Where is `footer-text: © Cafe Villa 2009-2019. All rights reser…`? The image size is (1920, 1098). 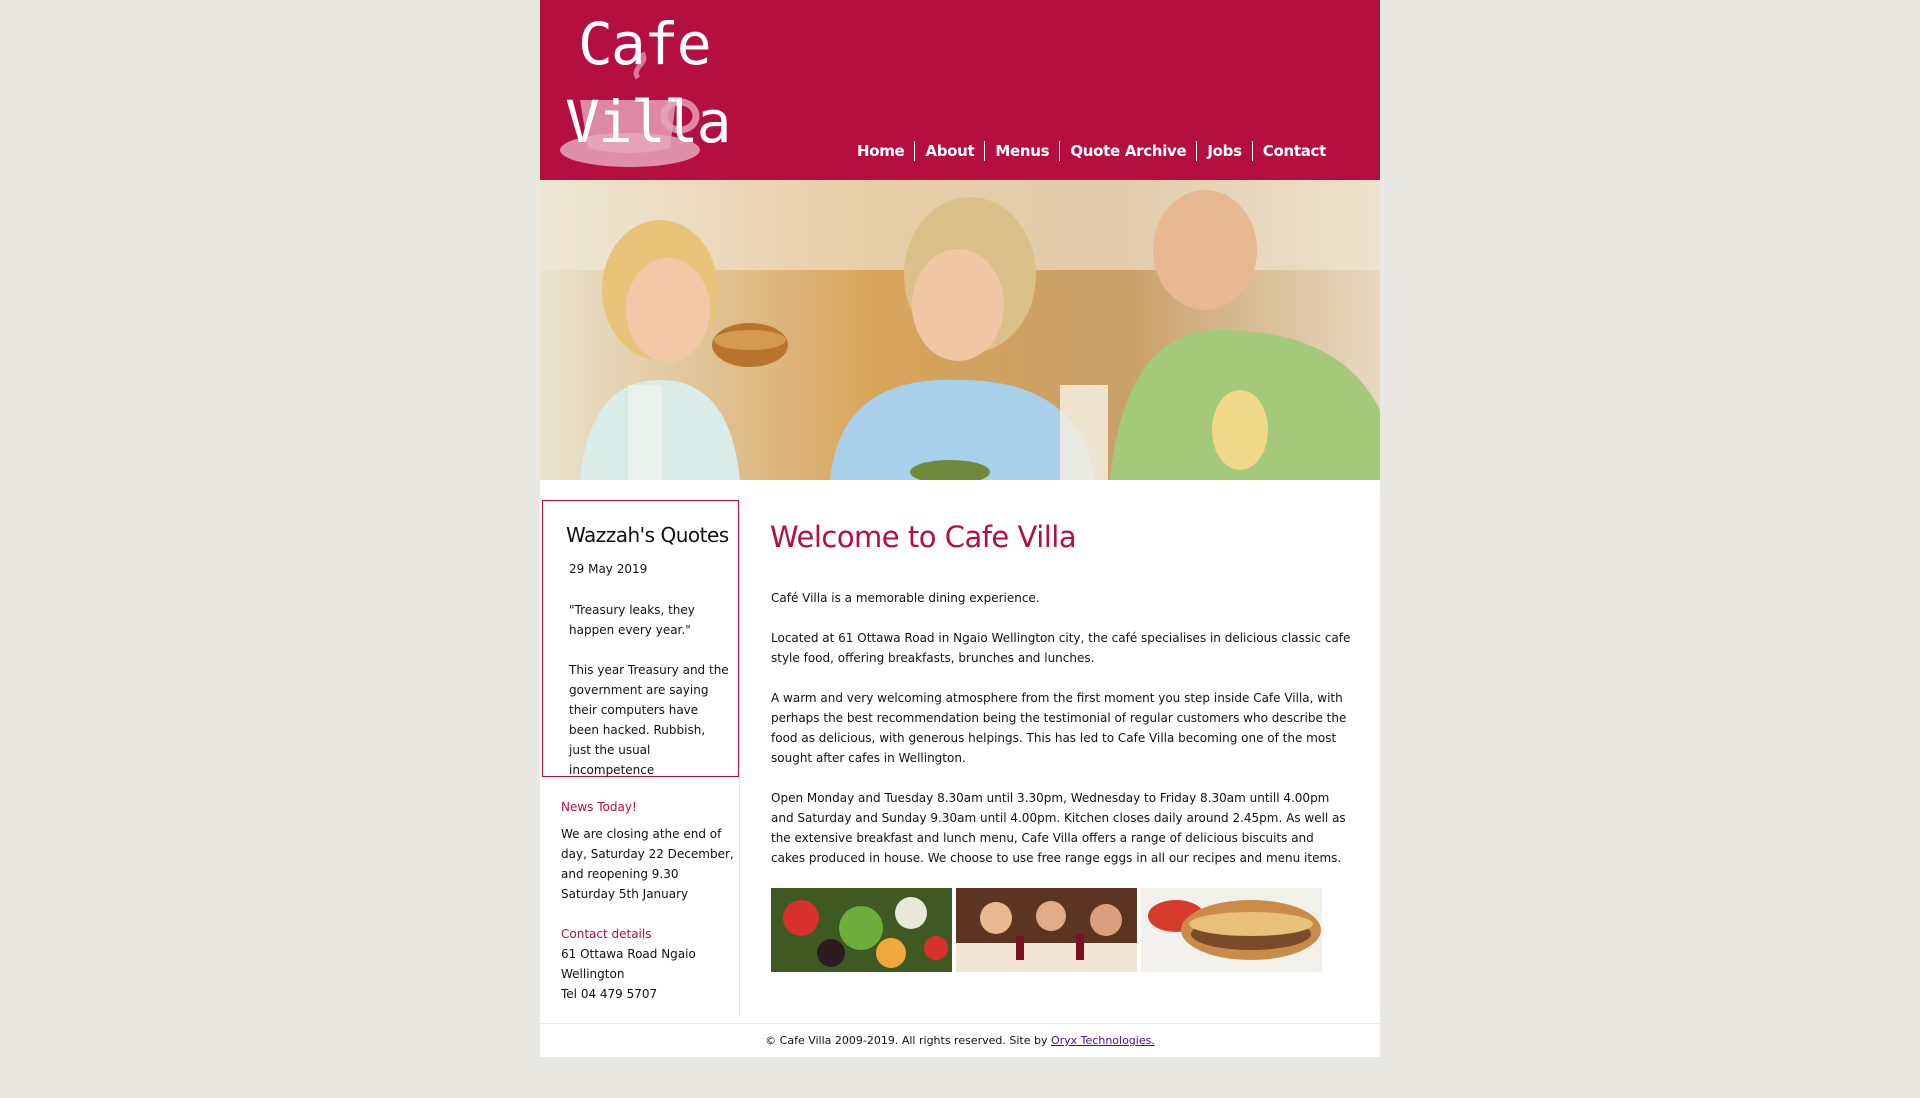 footer-text: © Cafe Villa 2009-2019. All rights reser… is located at coordinates (908, 1040).